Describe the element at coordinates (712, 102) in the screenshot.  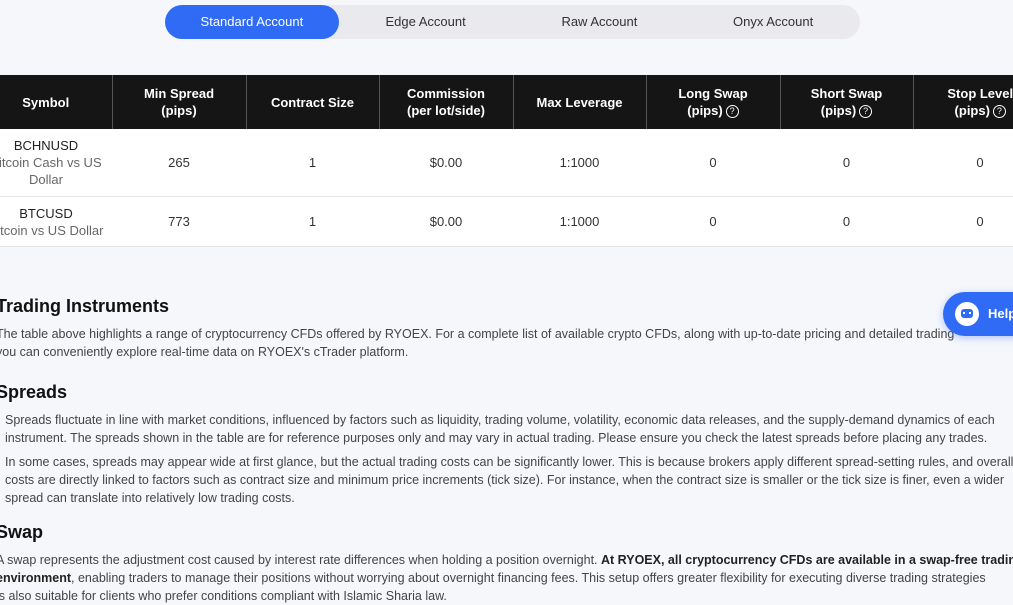
I see `header-long-swap: Long Swap (pips)?` at that location.